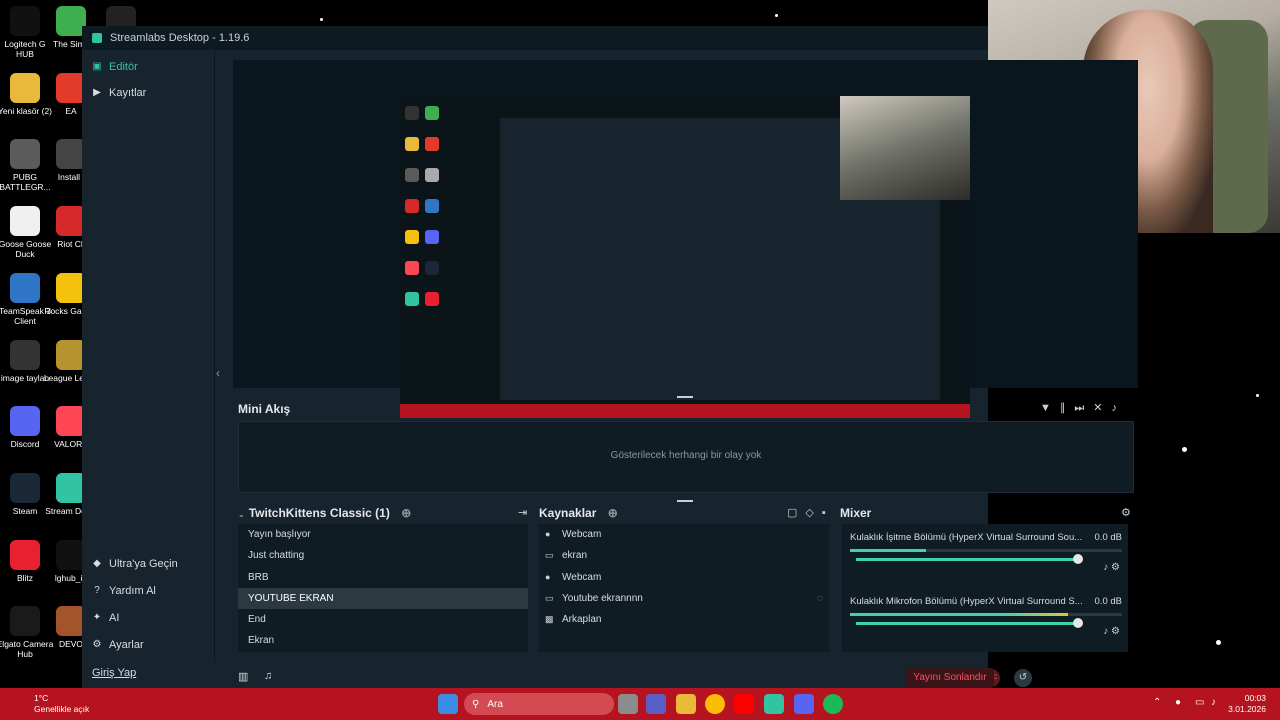 This screenshot has height=720, width=1280. I want to click on sidebar-item-label: Ayarlar, so click(126, 644).